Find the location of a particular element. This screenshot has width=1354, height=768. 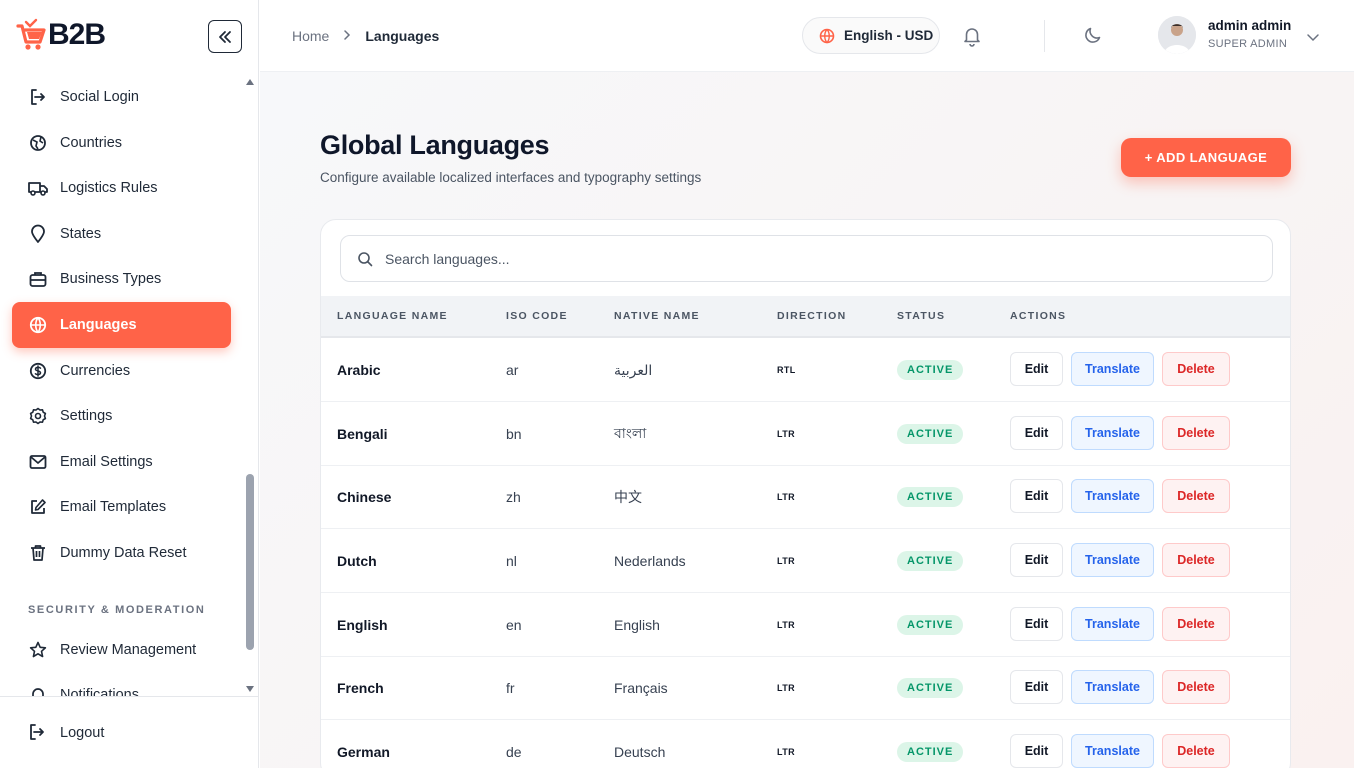

column-header-actions: ACTIONS is located at coordinates (1038, 316).